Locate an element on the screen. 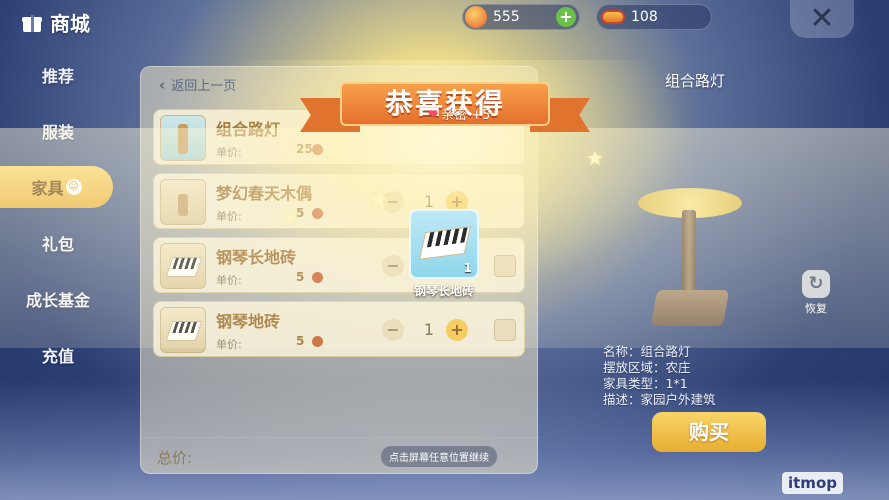 The image size is (889, 500). list-item: 钢琴地砖 单价: 5 − 1 + is located at coordinates (339, 329).